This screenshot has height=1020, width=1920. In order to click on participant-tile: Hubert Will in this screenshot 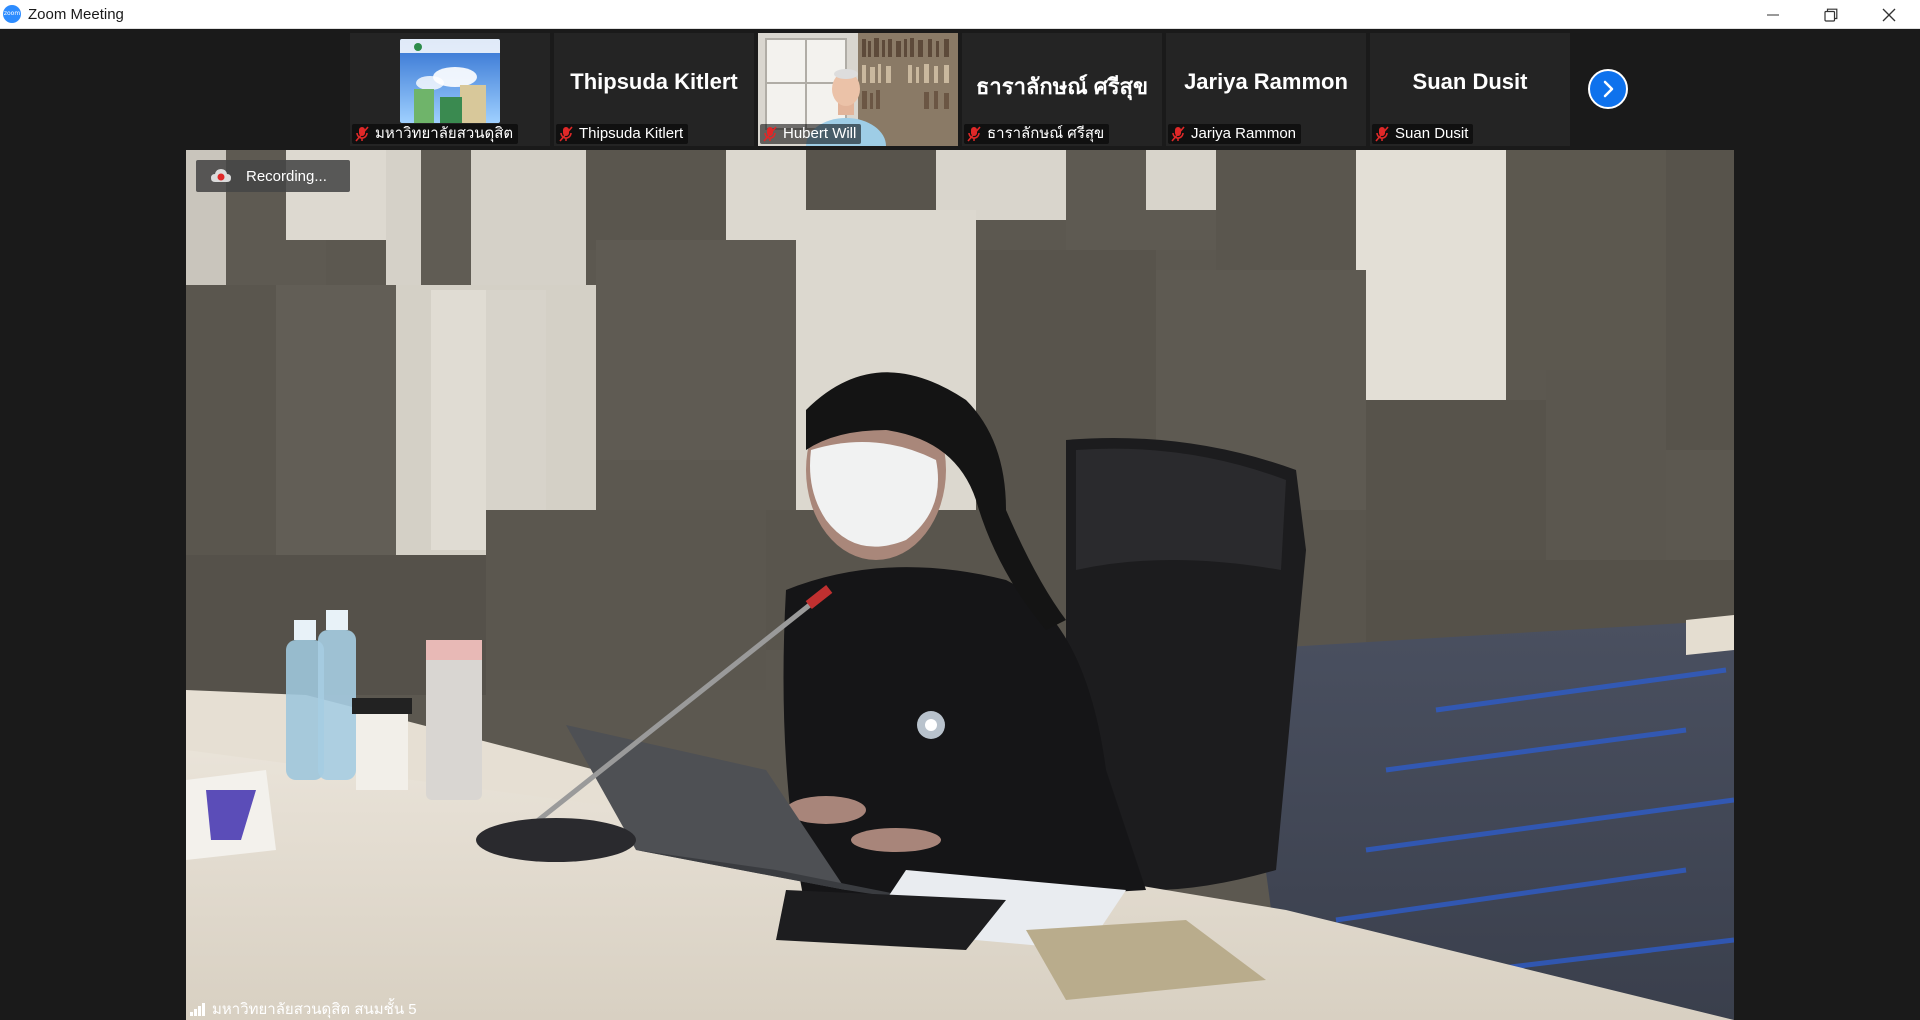, I will do `click(858, 89)`.